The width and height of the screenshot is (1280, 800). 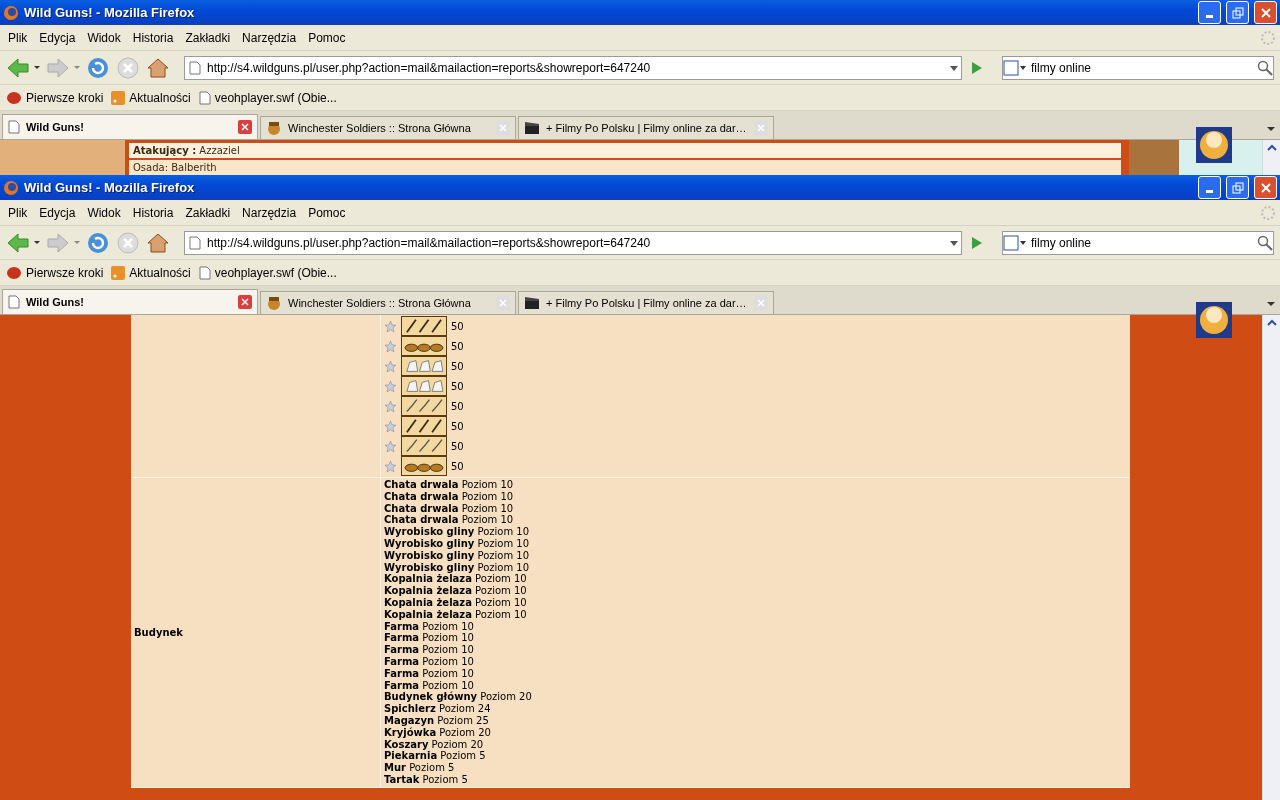 What do you see at coordinates (158, 632) in the screenshot?
I see `row-label: Budynek` at bounding box center [158, 632].